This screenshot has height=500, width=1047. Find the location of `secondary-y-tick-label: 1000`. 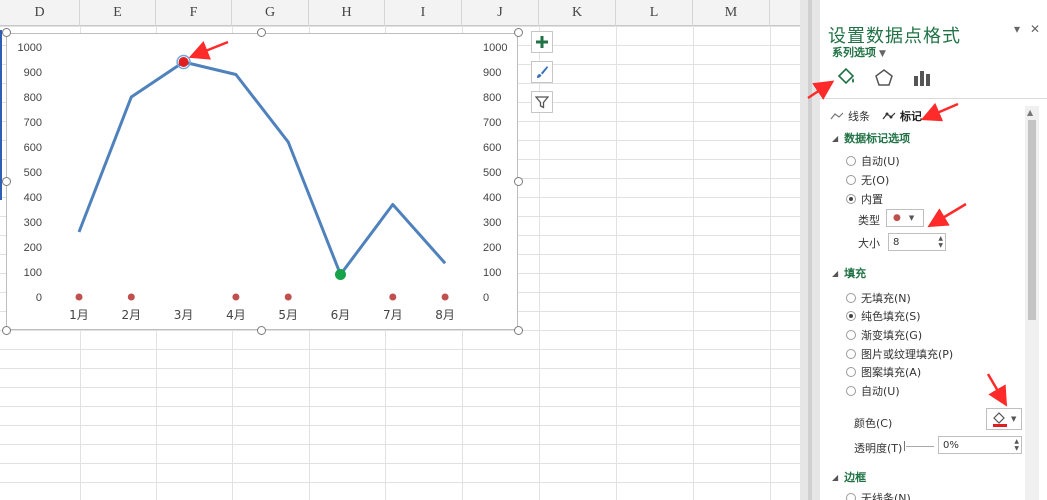

secondary-y-tick-label: 1000 is located at coordinates (495, 48).